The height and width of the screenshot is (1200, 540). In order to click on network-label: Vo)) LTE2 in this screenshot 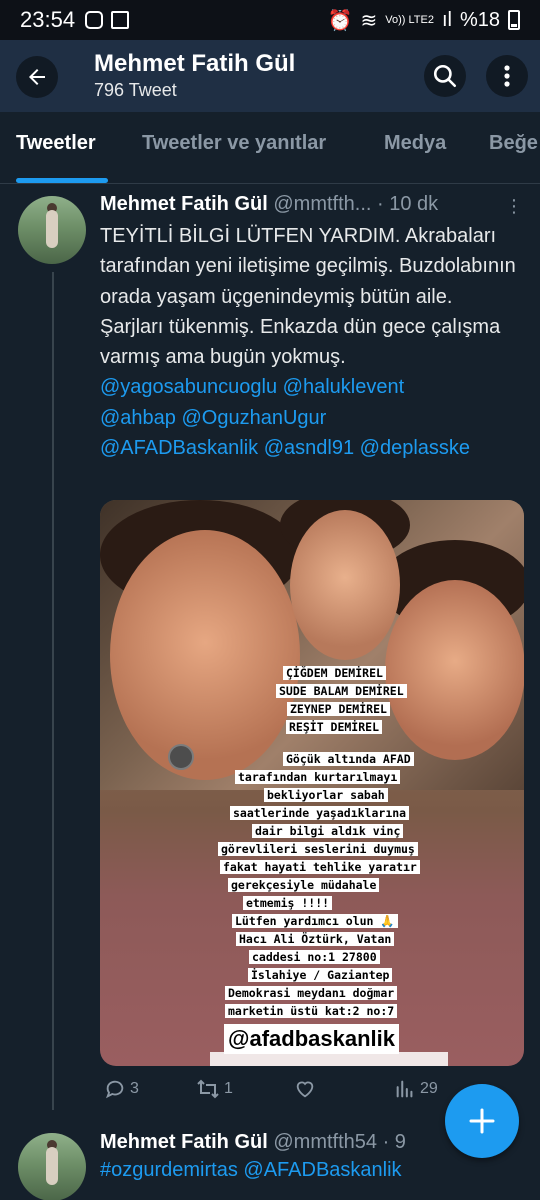, I will do `click(409, 20)`.